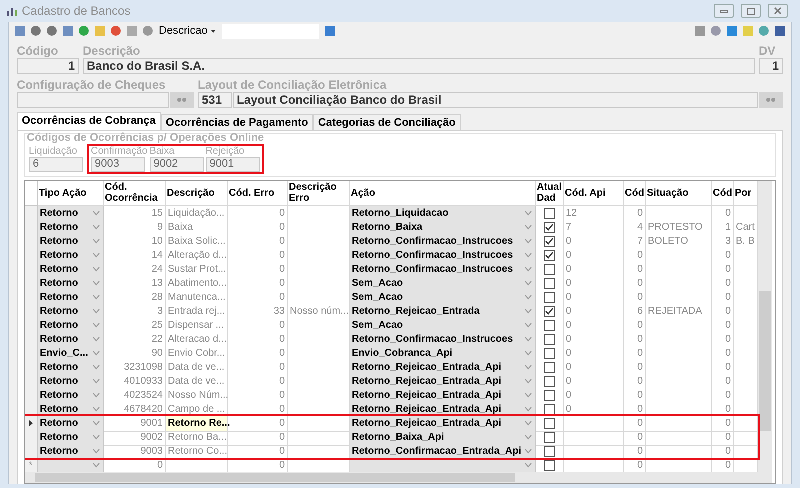 The width and height of the screenshot is (800, 488). I want to click on filter-dropdown: Descricao, so click(183, 31).